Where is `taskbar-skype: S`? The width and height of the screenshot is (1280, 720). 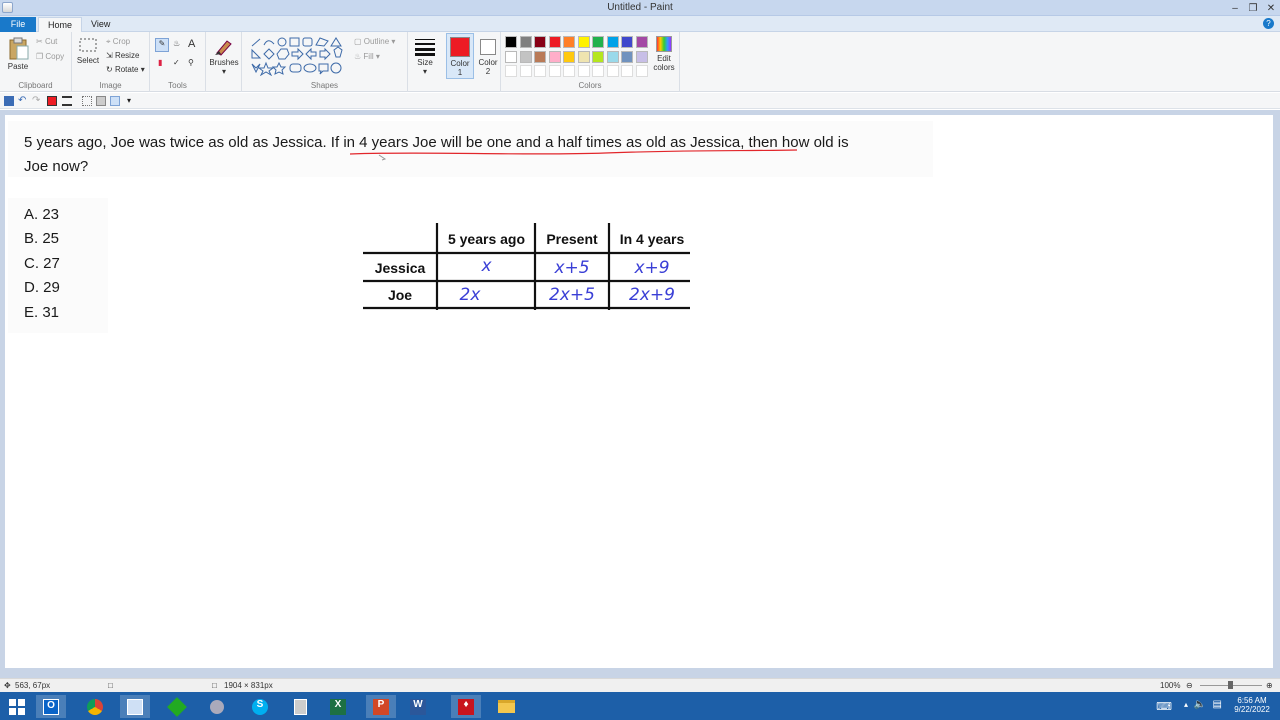 taskbar-skype: S is located at coordinates (260, 706).